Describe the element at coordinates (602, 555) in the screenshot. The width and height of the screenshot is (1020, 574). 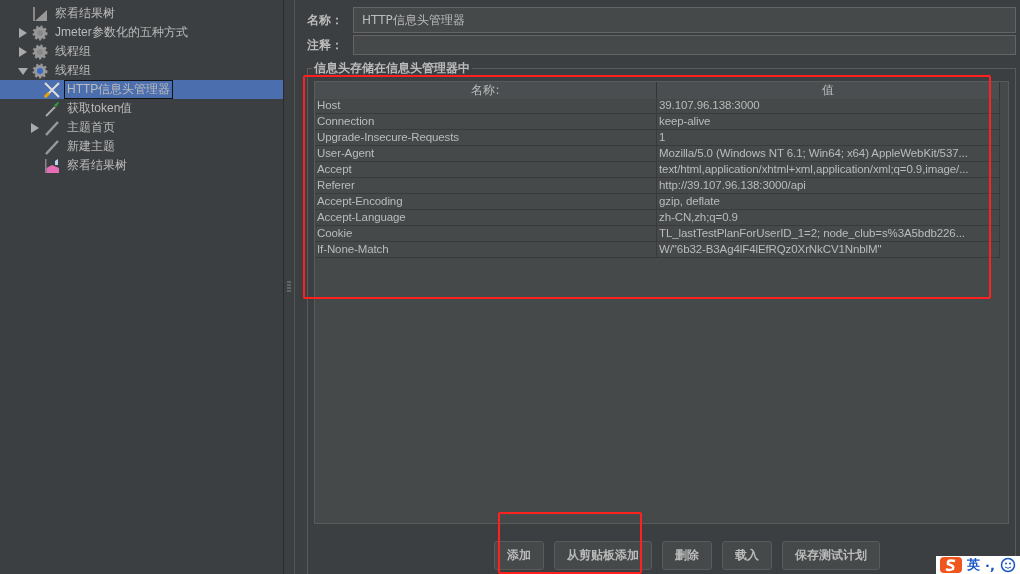
I see `action-button: 从剪贴板添加` at that location.